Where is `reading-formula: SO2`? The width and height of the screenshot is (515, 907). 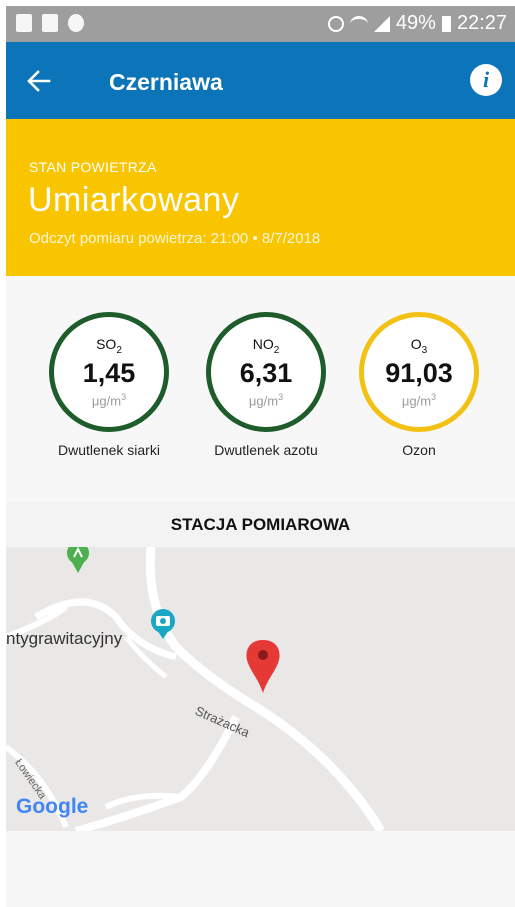
reading-formula: SO2 is located at coordinates (109, 345).